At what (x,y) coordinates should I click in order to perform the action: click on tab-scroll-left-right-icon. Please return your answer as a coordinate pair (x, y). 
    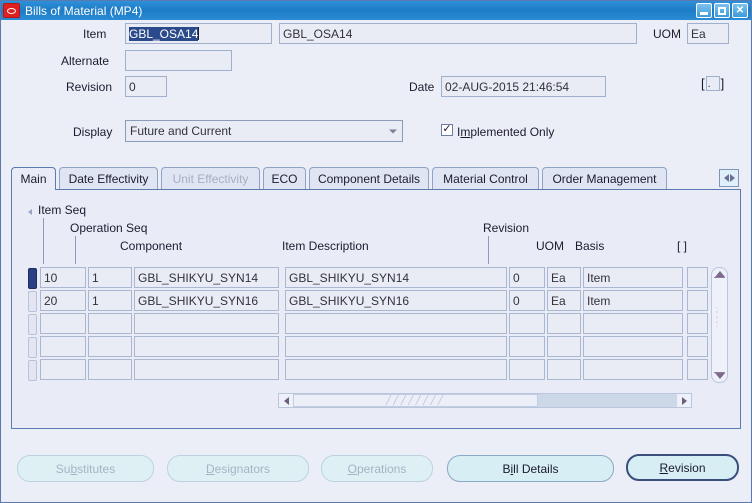
    Looking at the image, I should click on (729, 178).